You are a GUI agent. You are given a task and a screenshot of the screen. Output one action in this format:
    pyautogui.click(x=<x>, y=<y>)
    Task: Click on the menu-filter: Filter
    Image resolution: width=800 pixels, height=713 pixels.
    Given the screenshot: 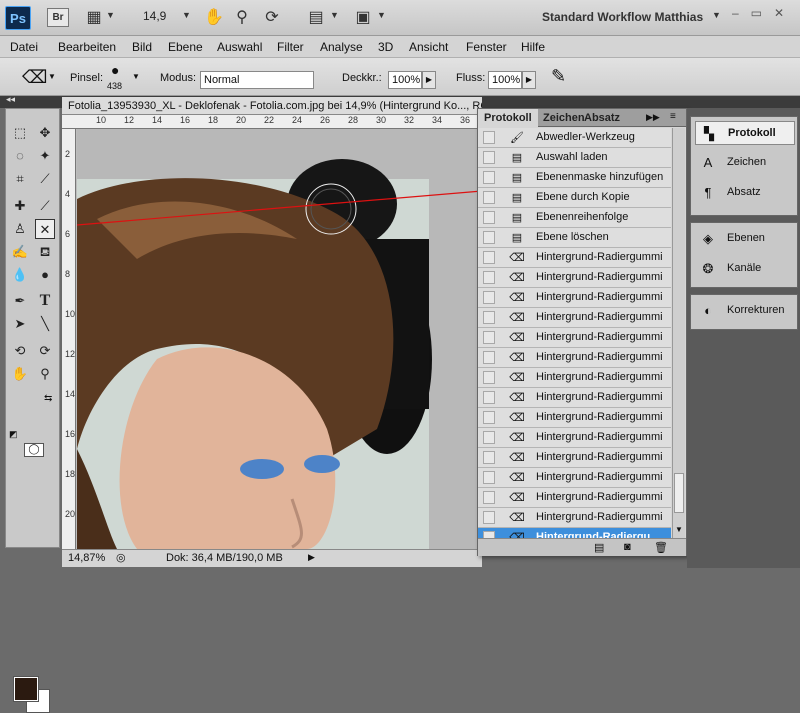 What is the action you would take?
    pyautogui.click(x=290, y=47)
    